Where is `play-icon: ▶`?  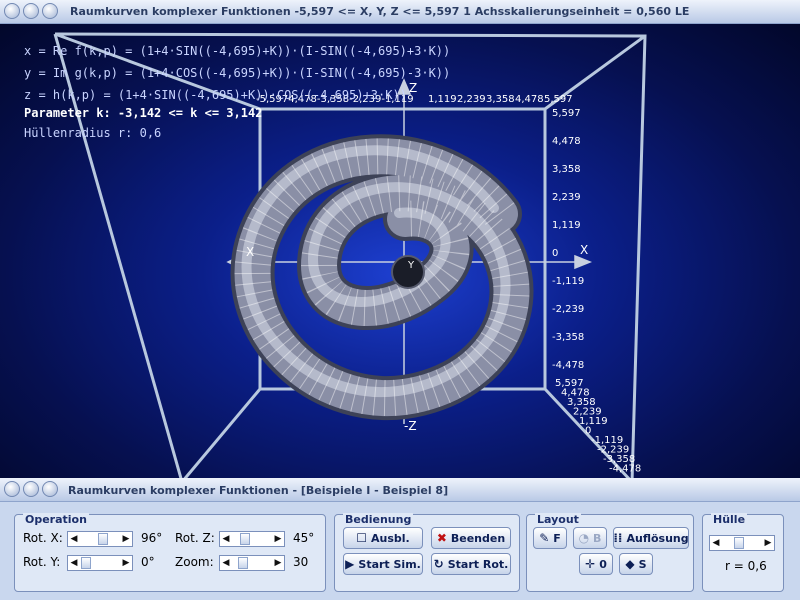
play-icon: ▶ is located at coordinates (350, 564).